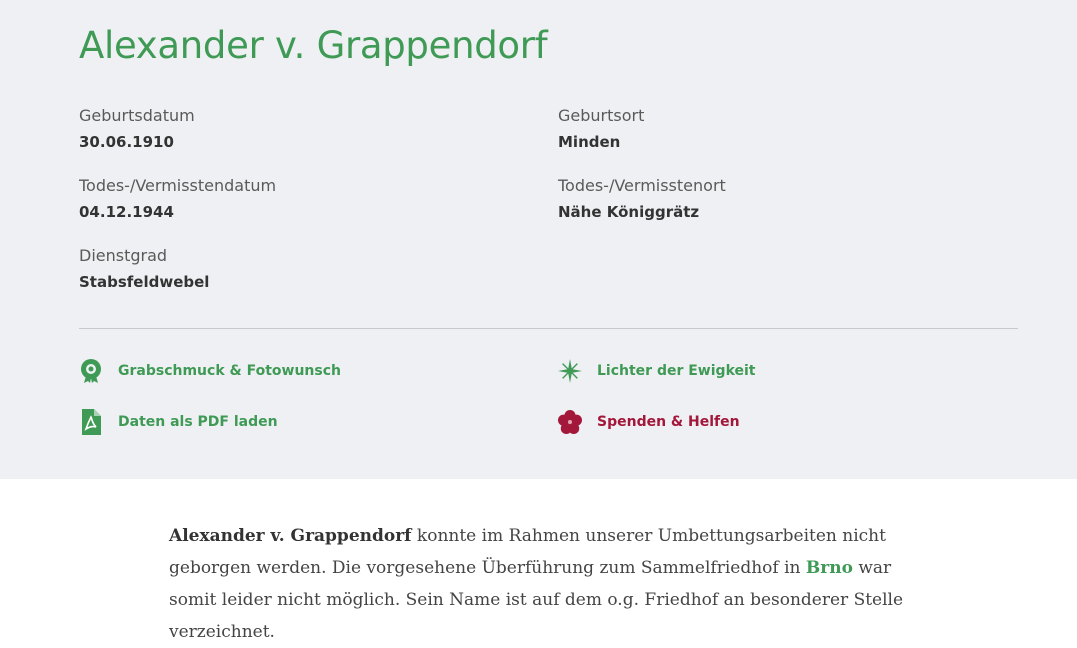  What do you see at coordinates (589, 142) in the screenshot?
I see `birth-place-value: Minden` at bounding box center [589, 142].